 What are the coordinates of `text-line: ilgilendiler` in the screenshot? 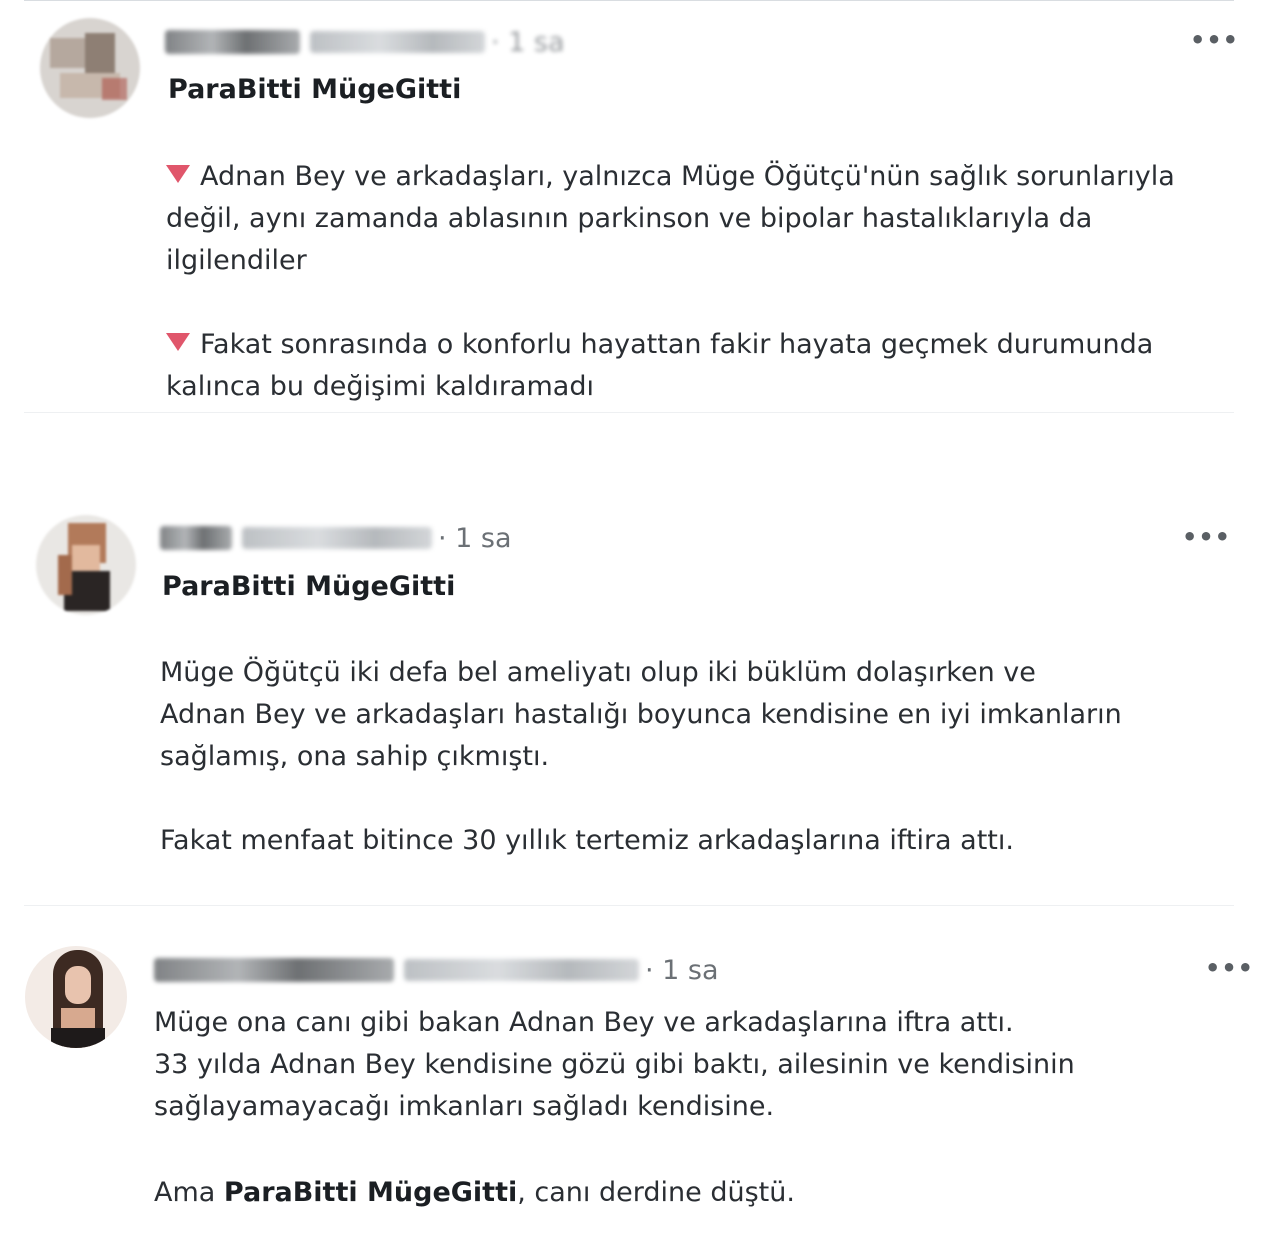 It's located at (236, 260).